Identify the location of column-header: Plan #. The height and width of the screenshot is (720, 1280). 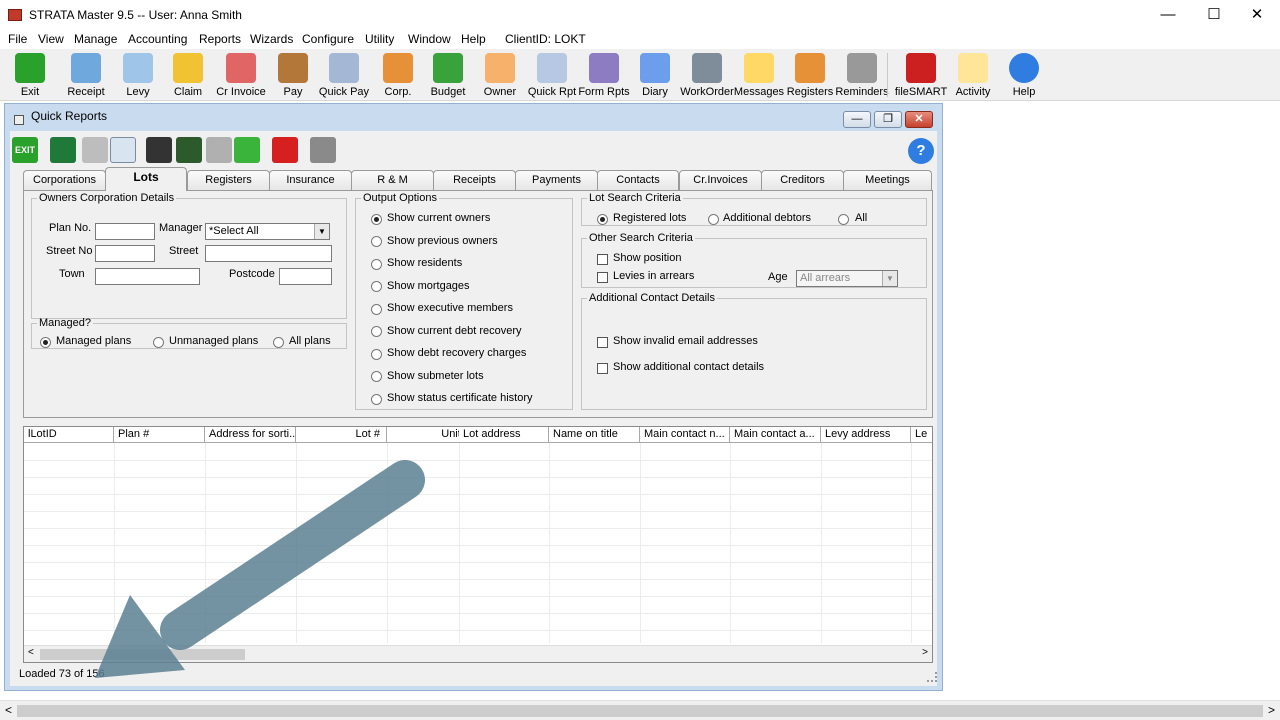
(159, 435).